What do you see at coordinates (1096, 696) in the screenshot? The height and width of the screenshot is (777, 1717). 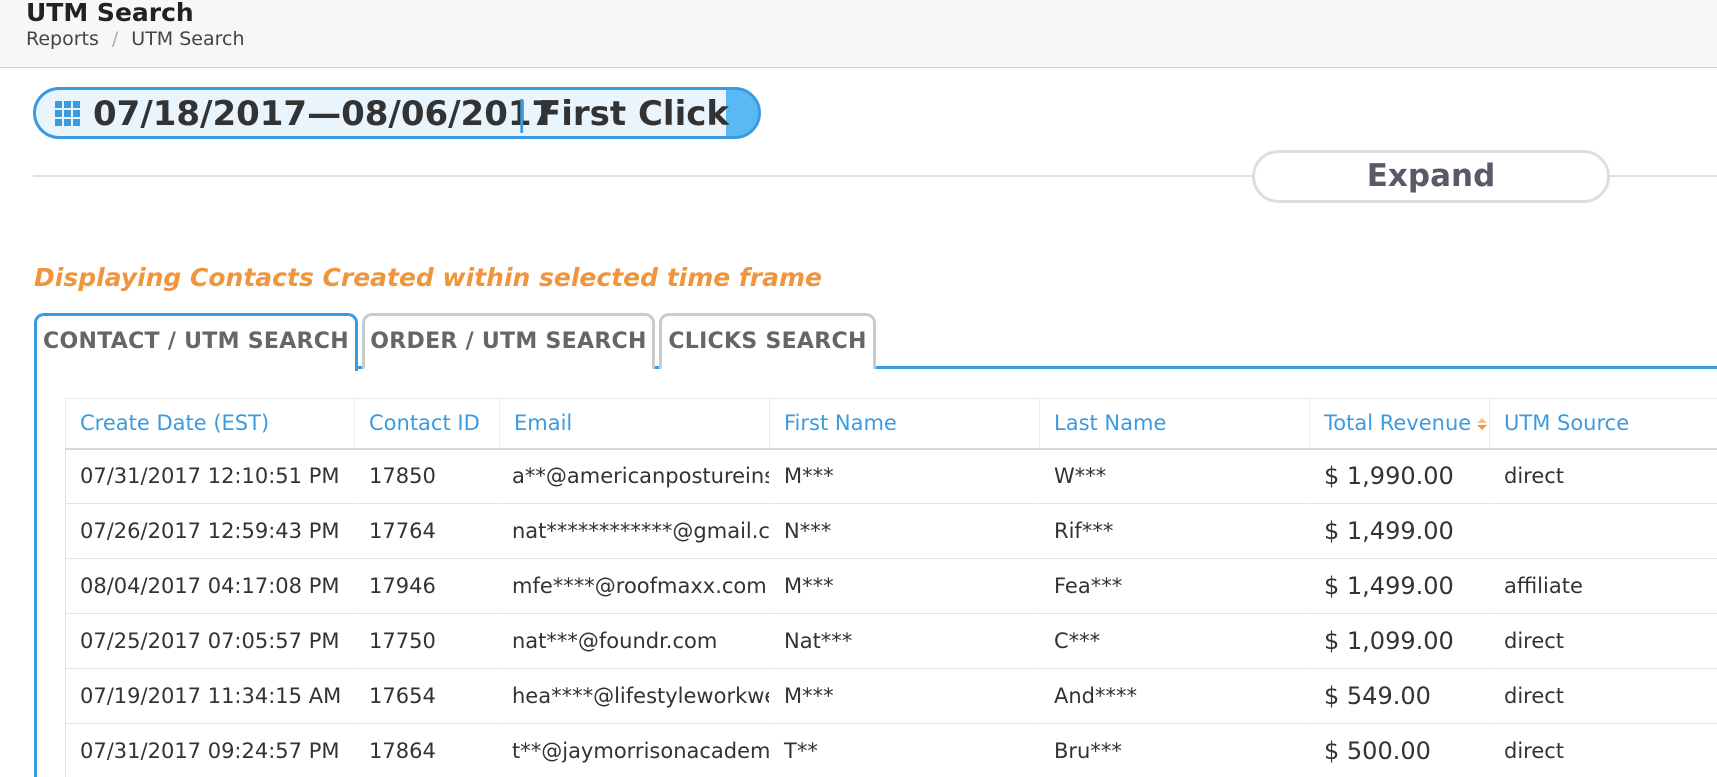 I see `cell-last-name: And****` at bounding box center [1096, 696].